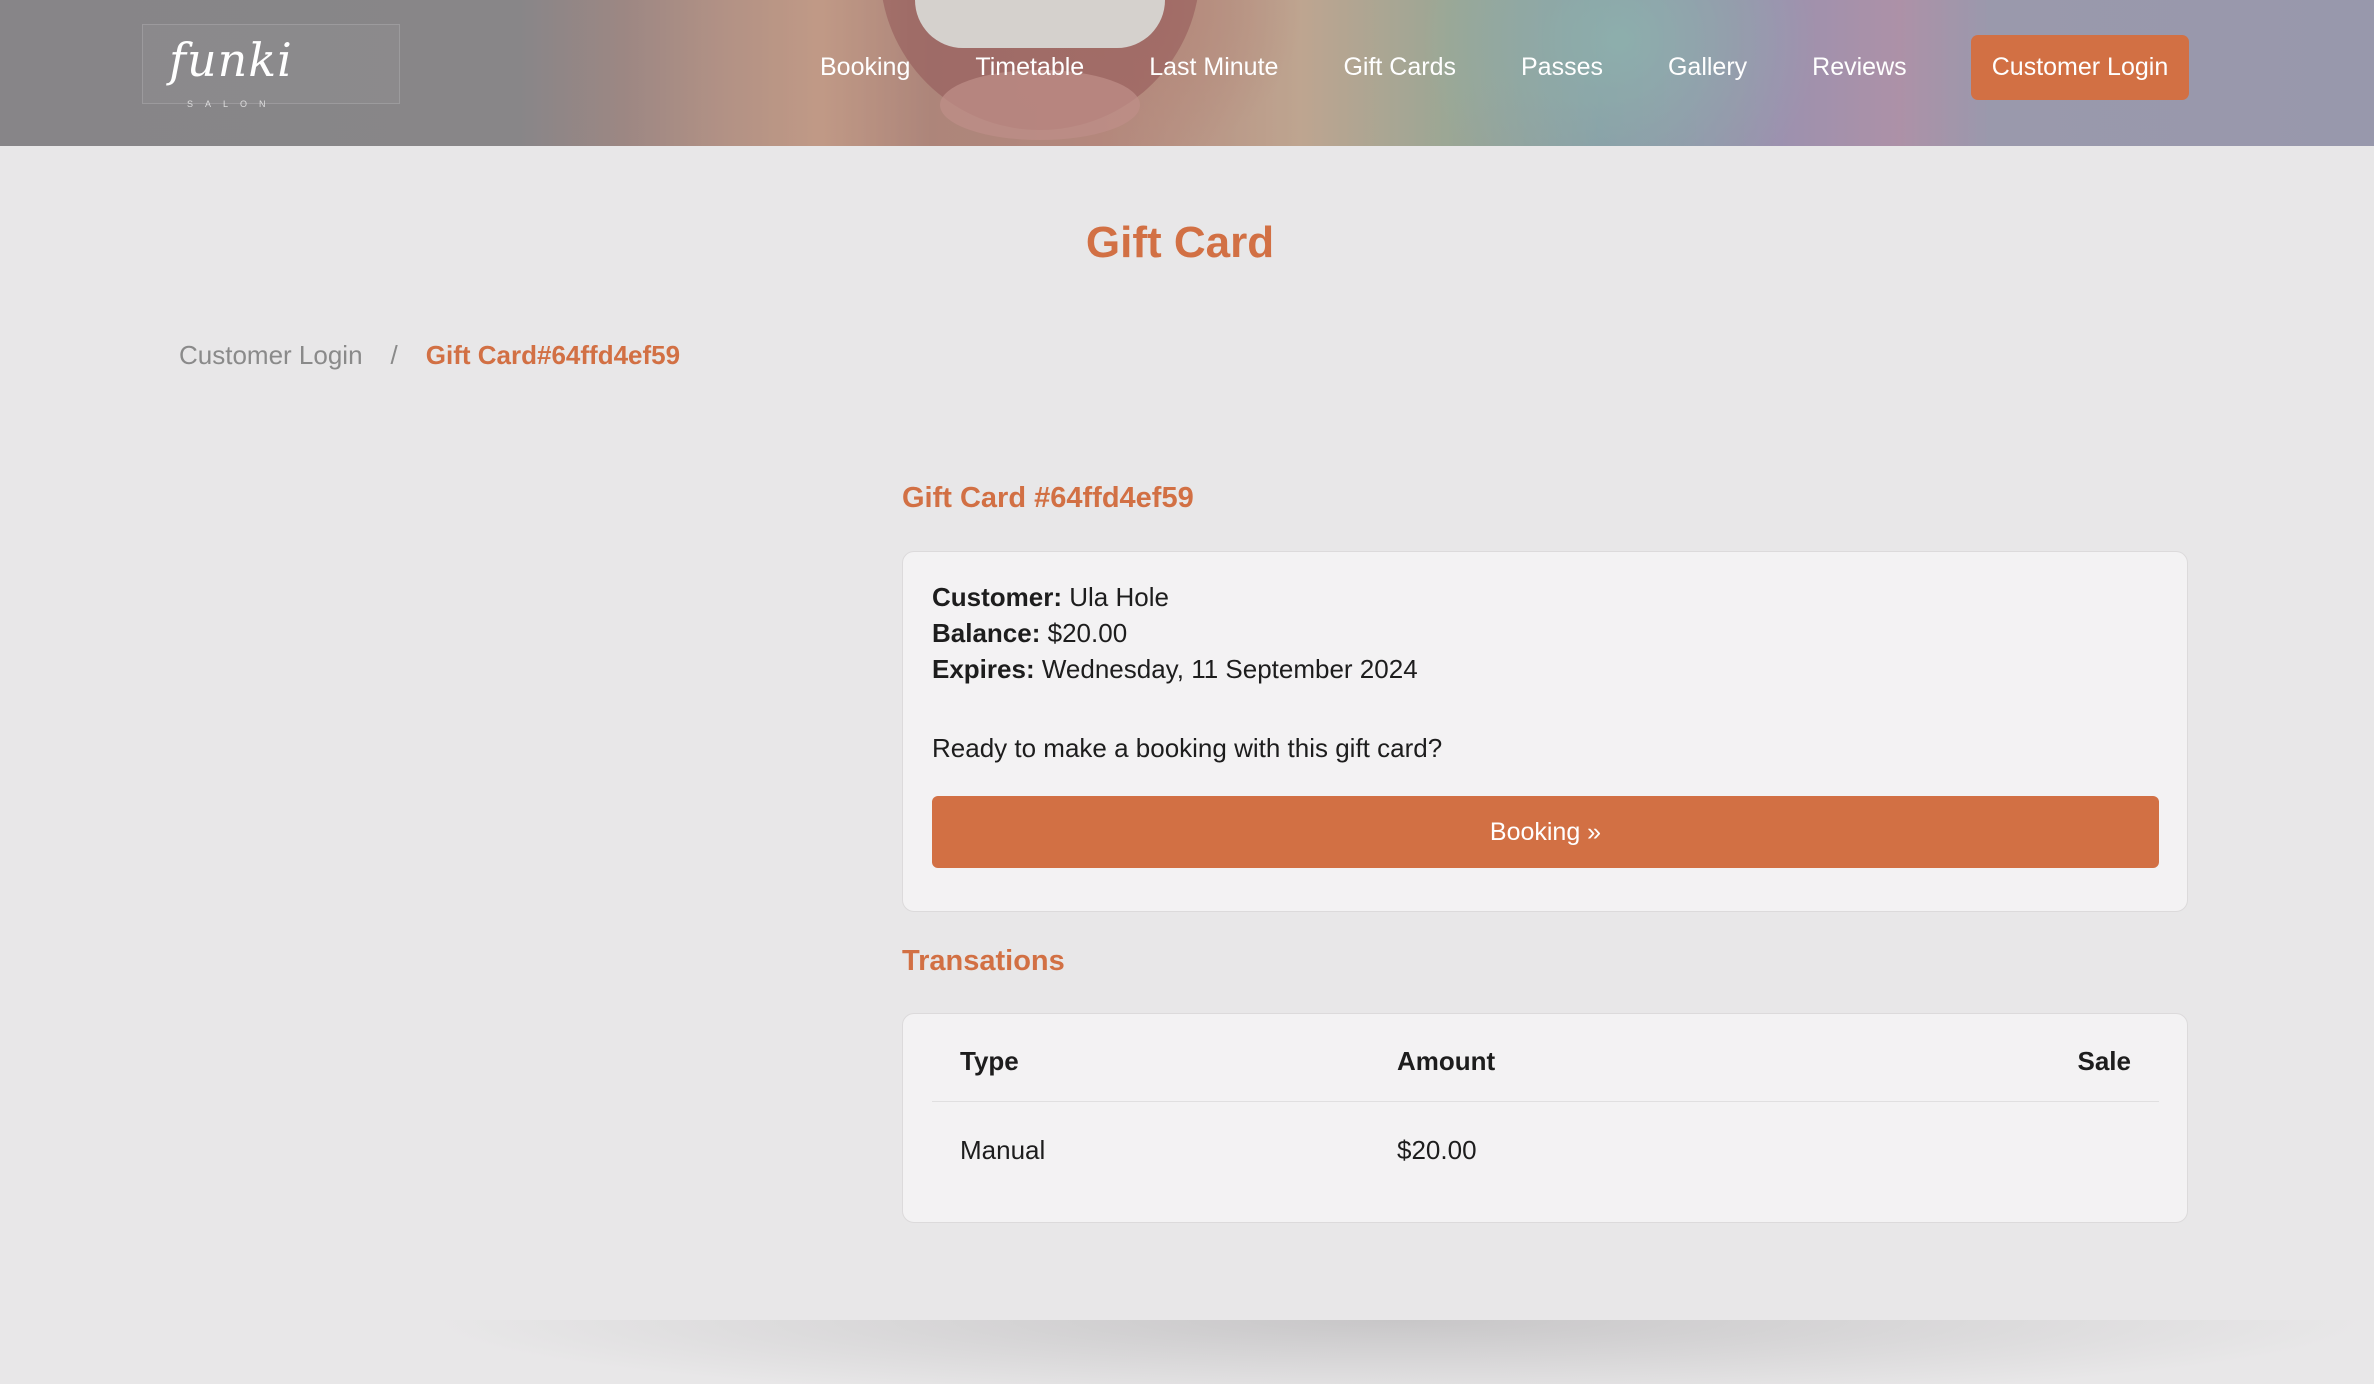  What do you see at coordinates (1859, 67) in the screenshot?
I see `nav-reviews: Reviews` at bounding box center [1859, 67].